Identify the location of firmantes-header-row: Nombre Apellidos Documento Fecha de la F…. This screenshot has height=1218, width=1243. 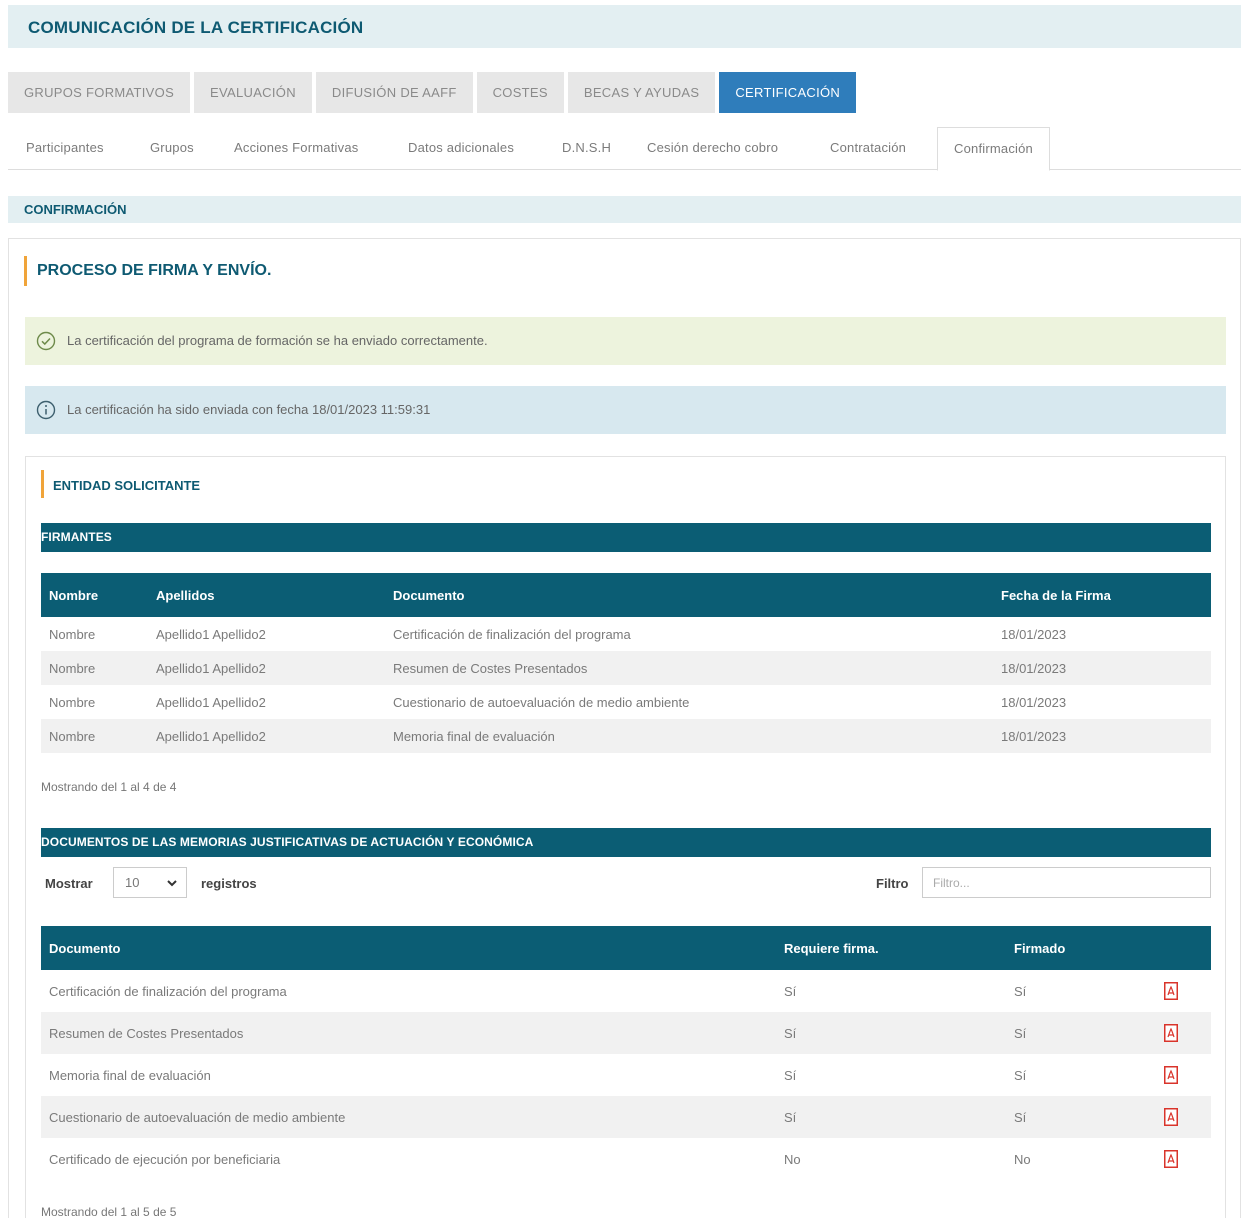
(626, 595).